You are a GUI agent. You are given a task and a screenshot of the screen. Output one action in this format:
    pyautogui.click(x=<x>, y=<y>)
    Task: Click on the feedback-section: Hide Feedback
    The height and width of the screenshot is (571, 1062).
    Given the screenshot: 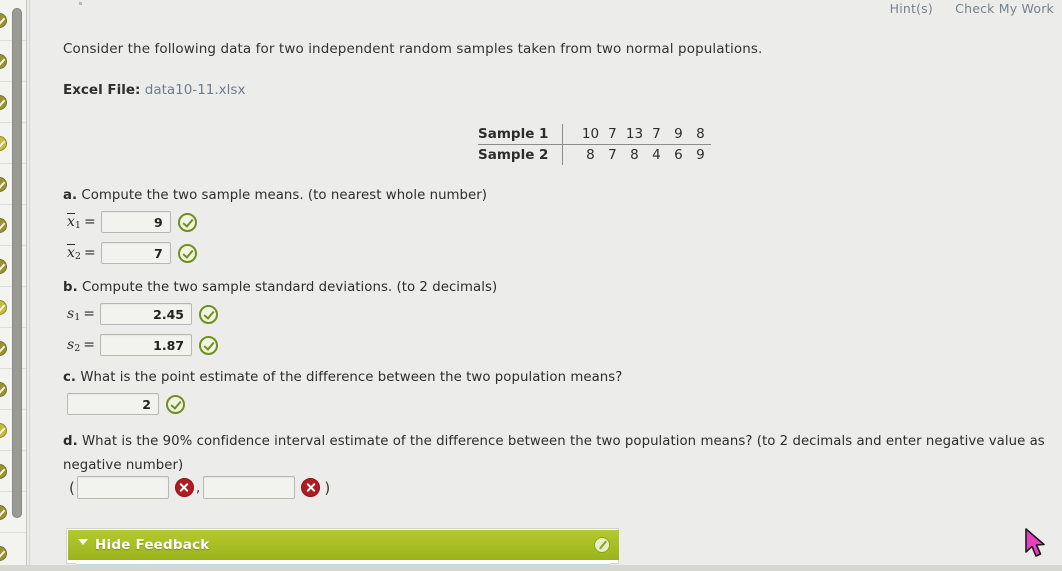 What is the action you would take?
    pyautogui.click(x=342, y=549)
    